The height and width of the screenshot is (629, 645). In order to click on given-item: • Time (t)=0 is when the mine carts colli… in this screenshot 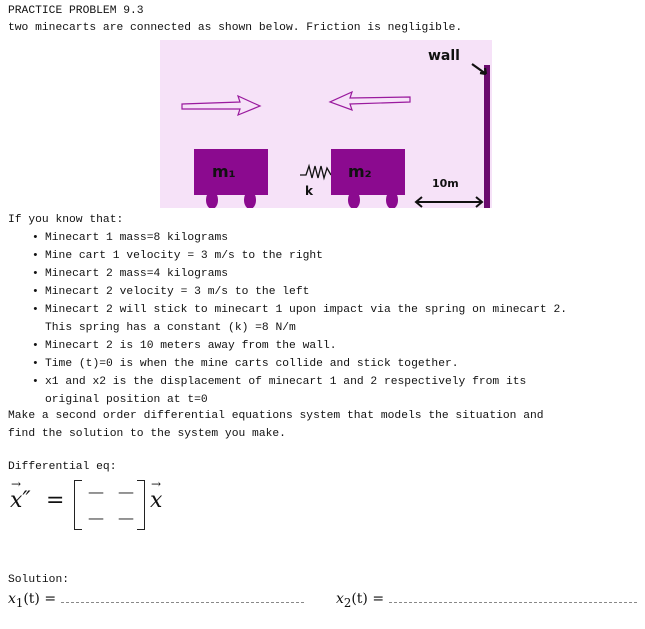, I will do `click(334, 364)`.